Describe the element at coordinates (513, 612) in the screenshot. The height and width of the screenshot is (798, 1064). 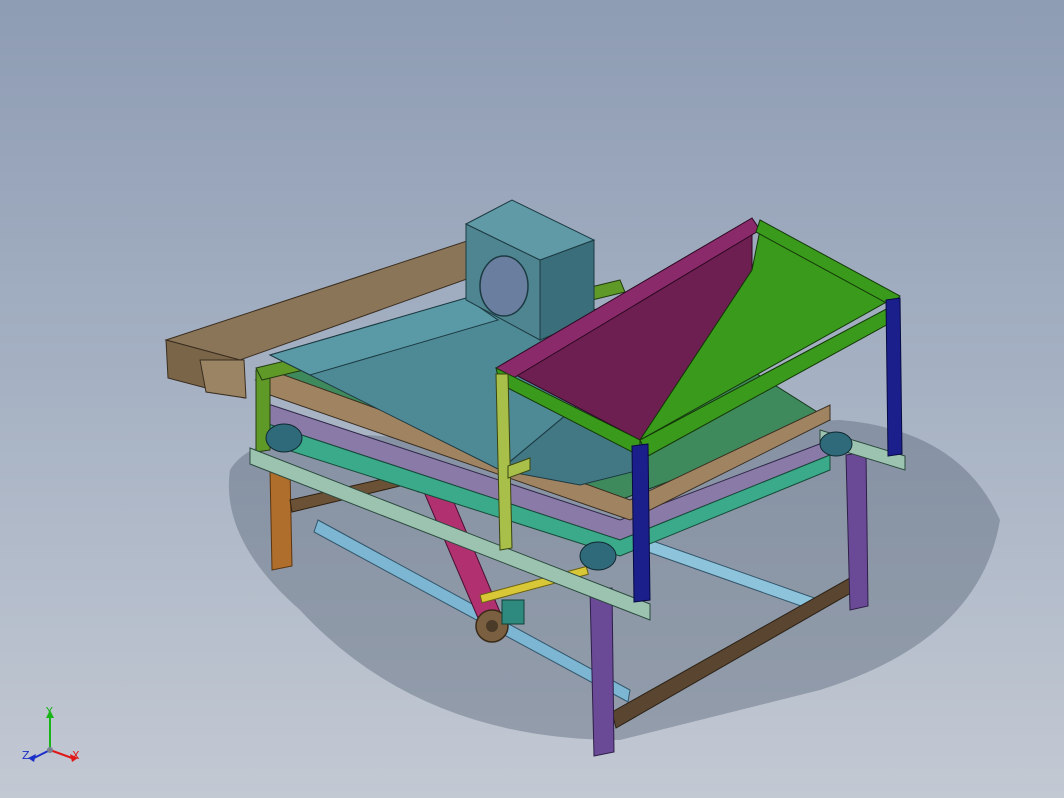
I see `bearing-block` at that location.